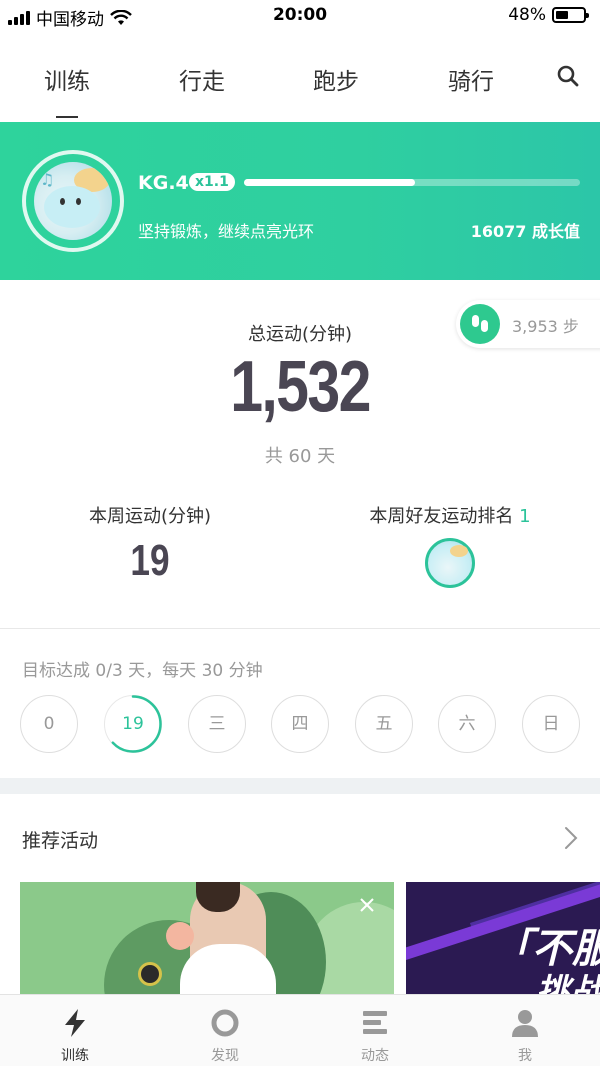 Image resolution: width=600 pixels, height=1066 pixels. I want to click on top-tabs: 训练 行走 跑步 骑行, so click(300, 85).